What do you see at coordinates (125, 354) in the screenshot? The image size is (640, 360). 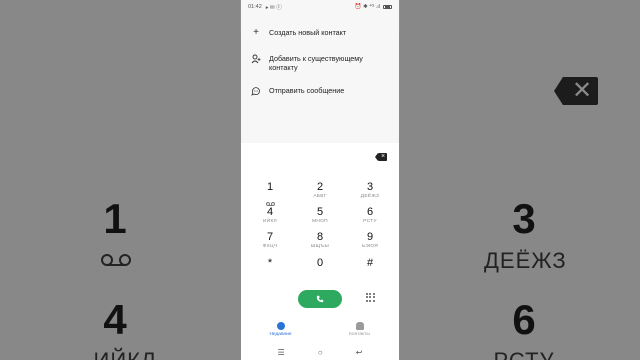 I see `background-sub-4: ИЙКЛ` at bounding box center [125, 354].